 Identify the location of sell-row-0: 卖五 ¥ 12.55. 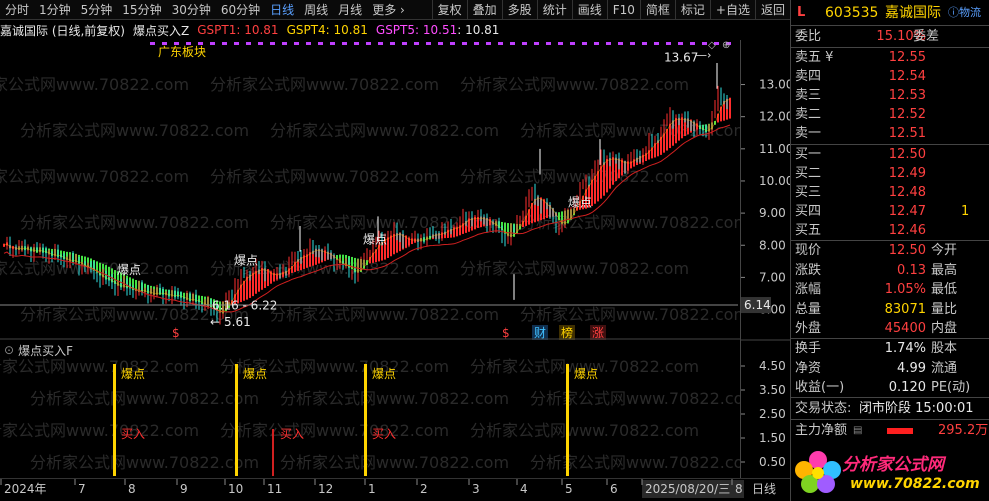
(890, 57).